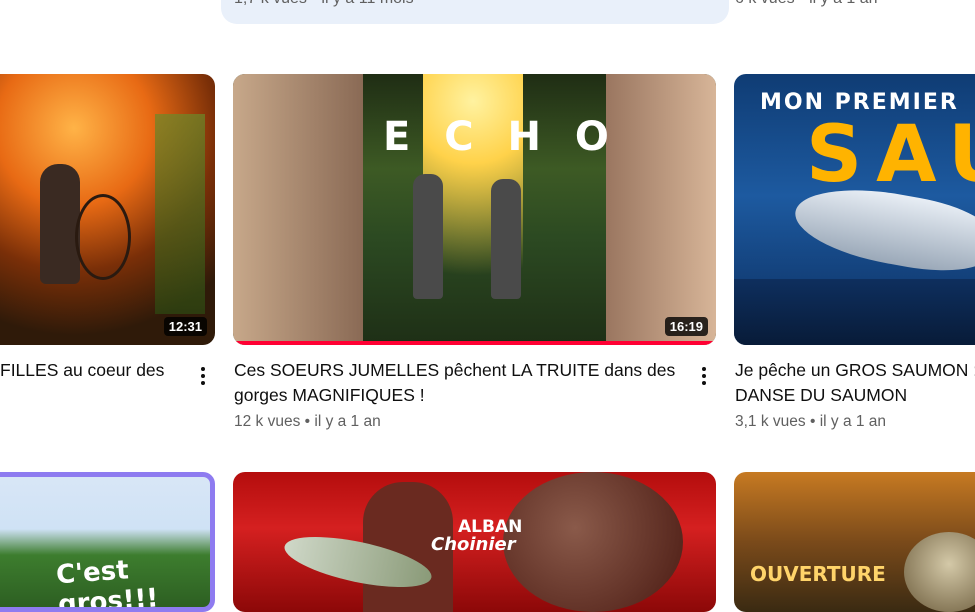 This screenshot has height=612, width=975. Describe the element at coordinates (661, 209) in the screenshot. I see `thumb-face-right` at that location.